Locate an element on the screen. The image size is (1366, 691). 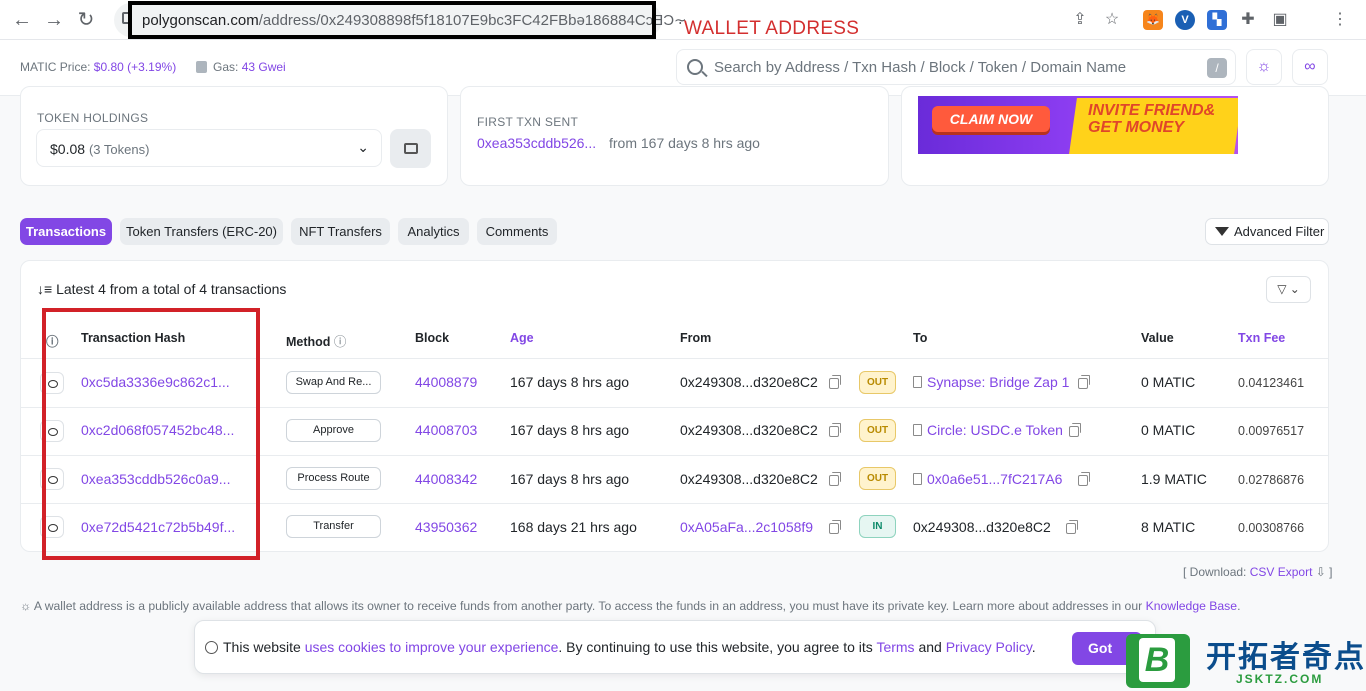
url-annotation-box is located at coordinates (392, 20).